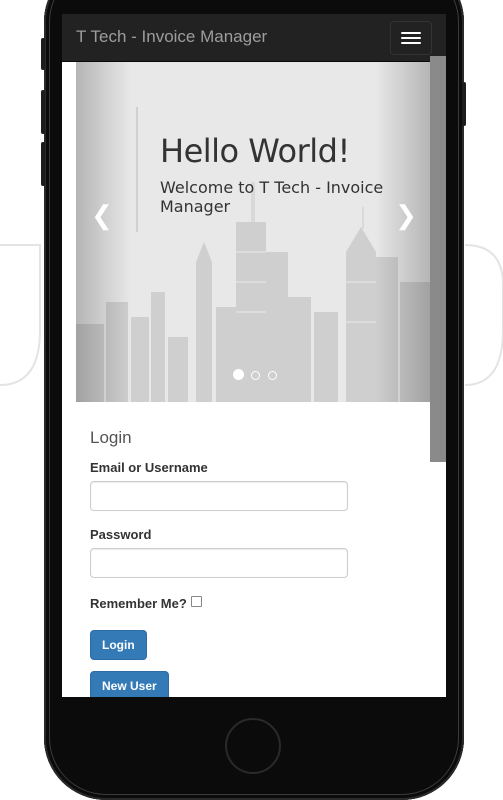 The image size is (503, 800). I want to click on scrollbar-thumb, so click(438, 259).